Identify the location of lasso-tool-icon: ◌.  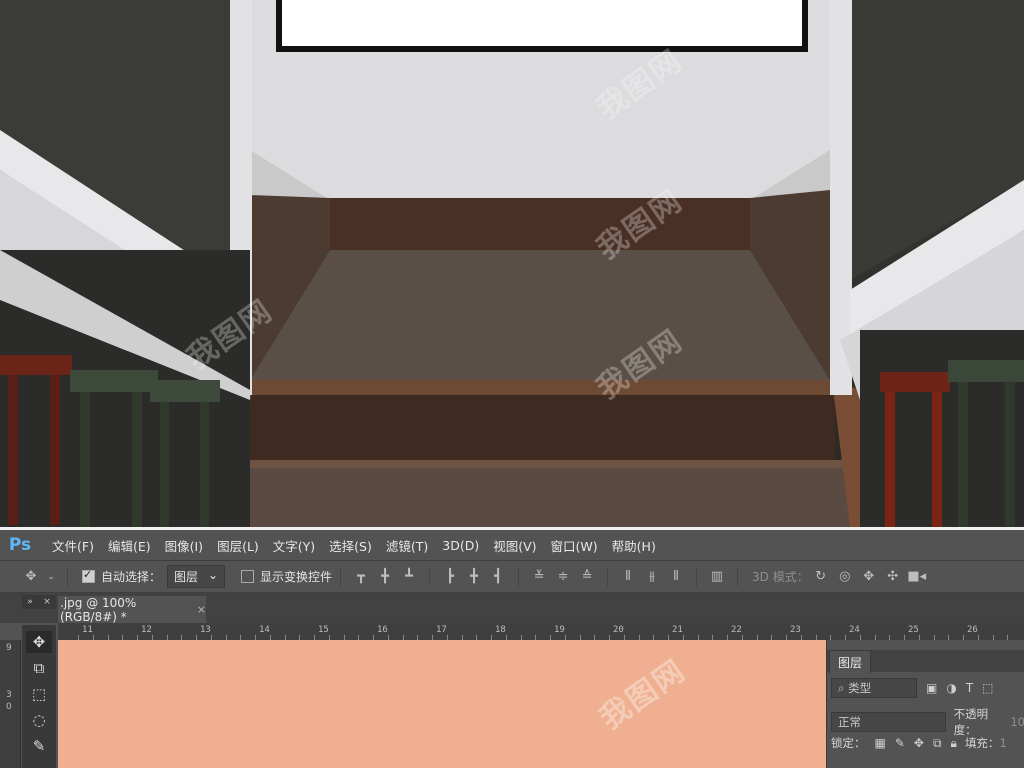
(39, 720).